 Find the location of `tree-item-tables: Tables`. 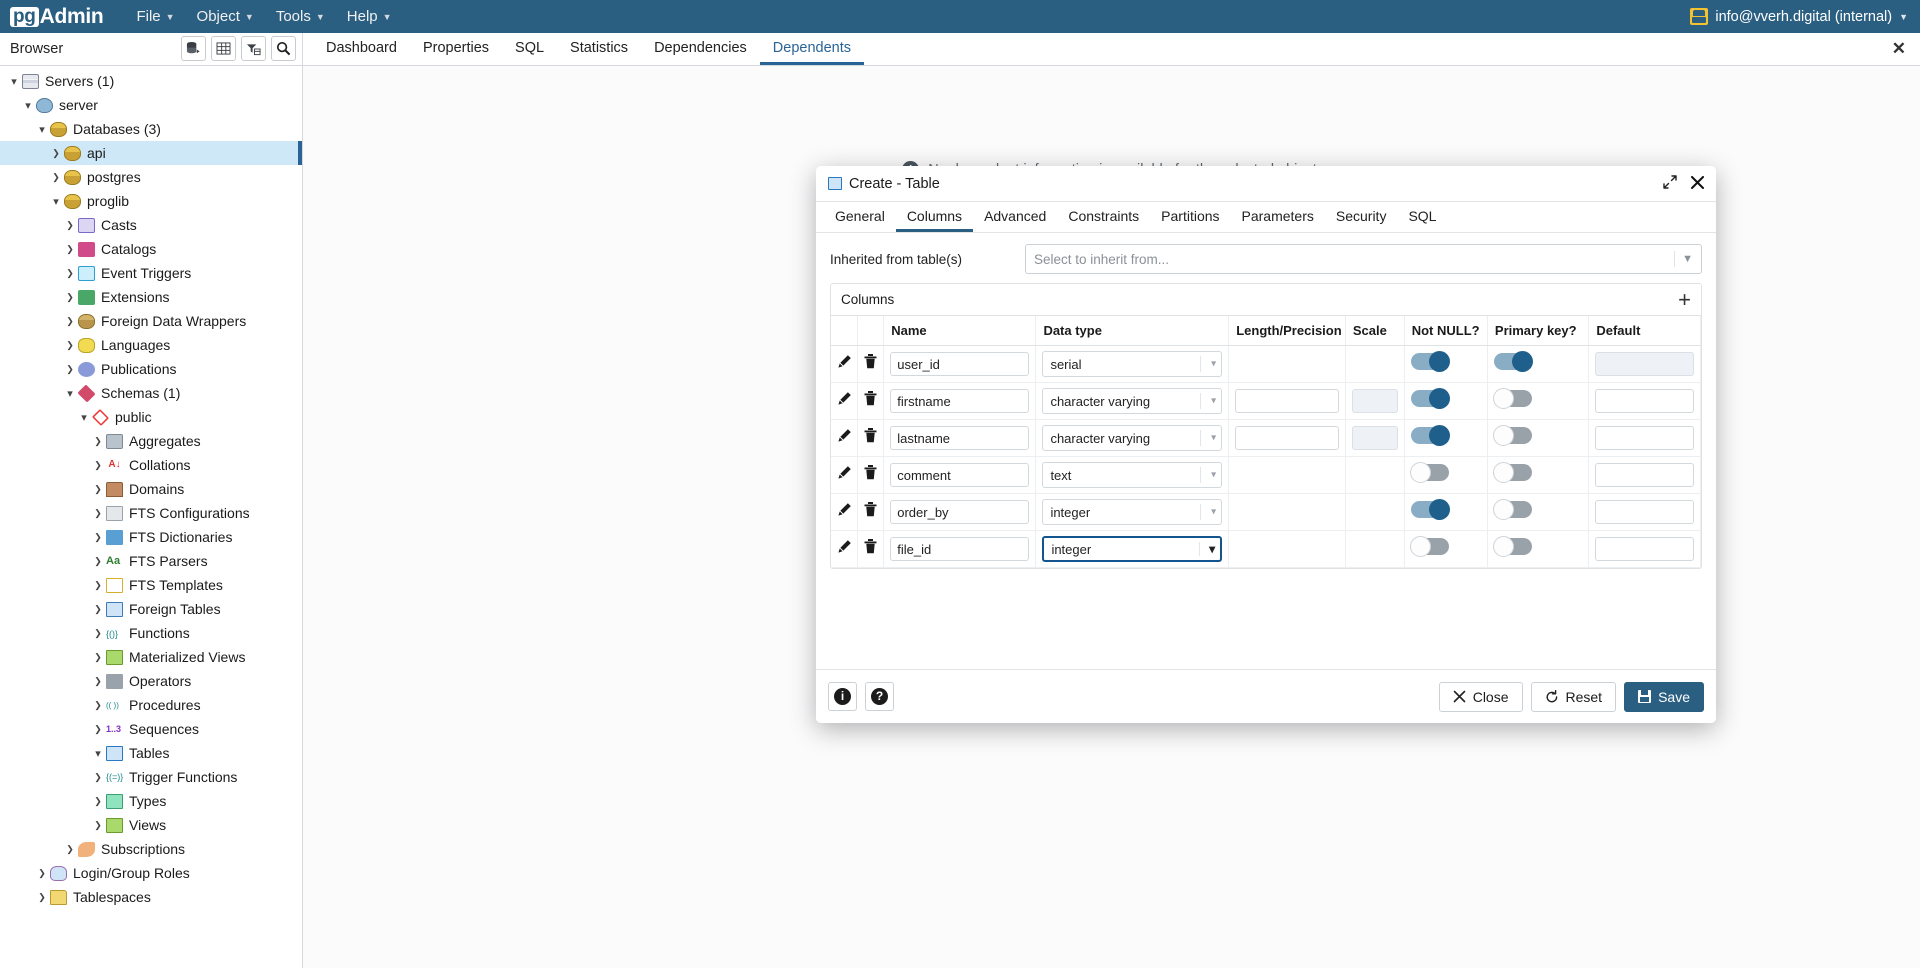

tree-item-tables: Tables is located at coordinates (151, 753).